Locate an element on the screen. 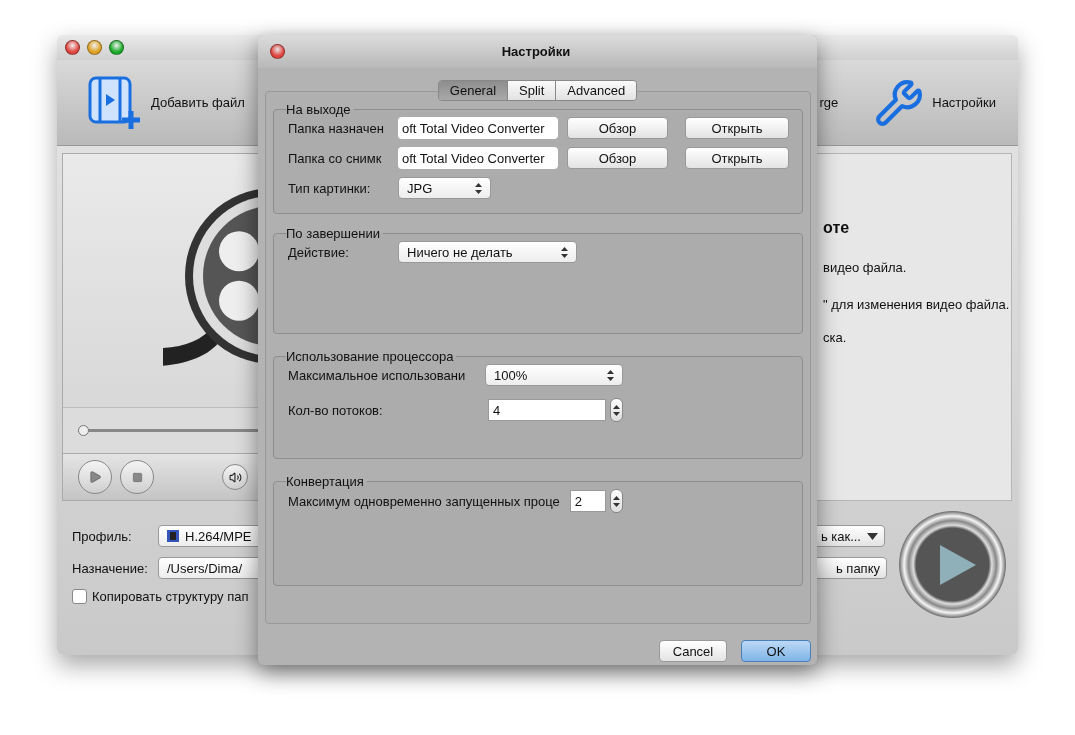 Image resolution: width=1075 pixels, height=735 pixels. field-label: Папка назначен is located at coordinates (336, 128).